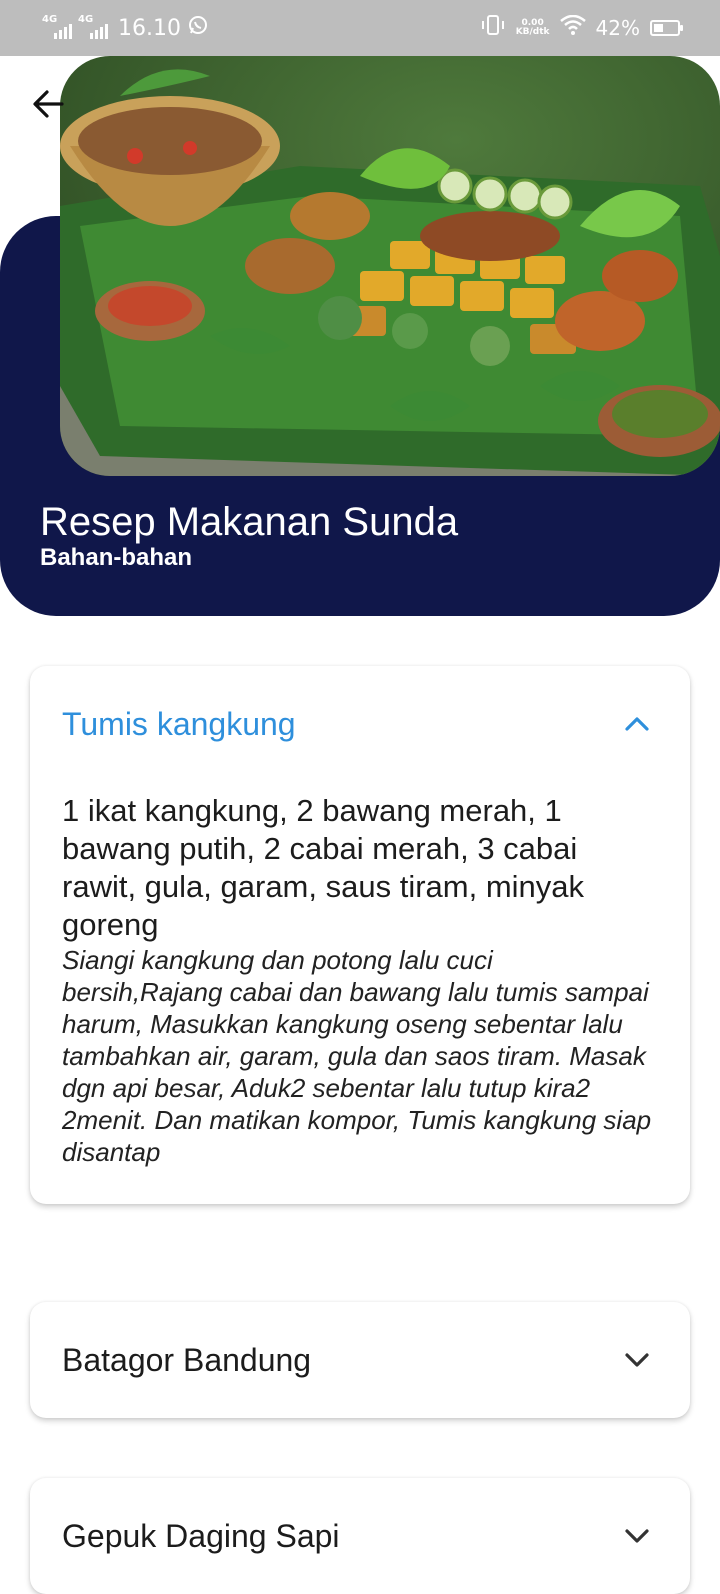 Image resolution: width=720 pixels, height=1594 pixels. What do you see at coordinates (637, 724) in the screenshot?
I see `chevron-up-icon` at bounding box center [637, 724].